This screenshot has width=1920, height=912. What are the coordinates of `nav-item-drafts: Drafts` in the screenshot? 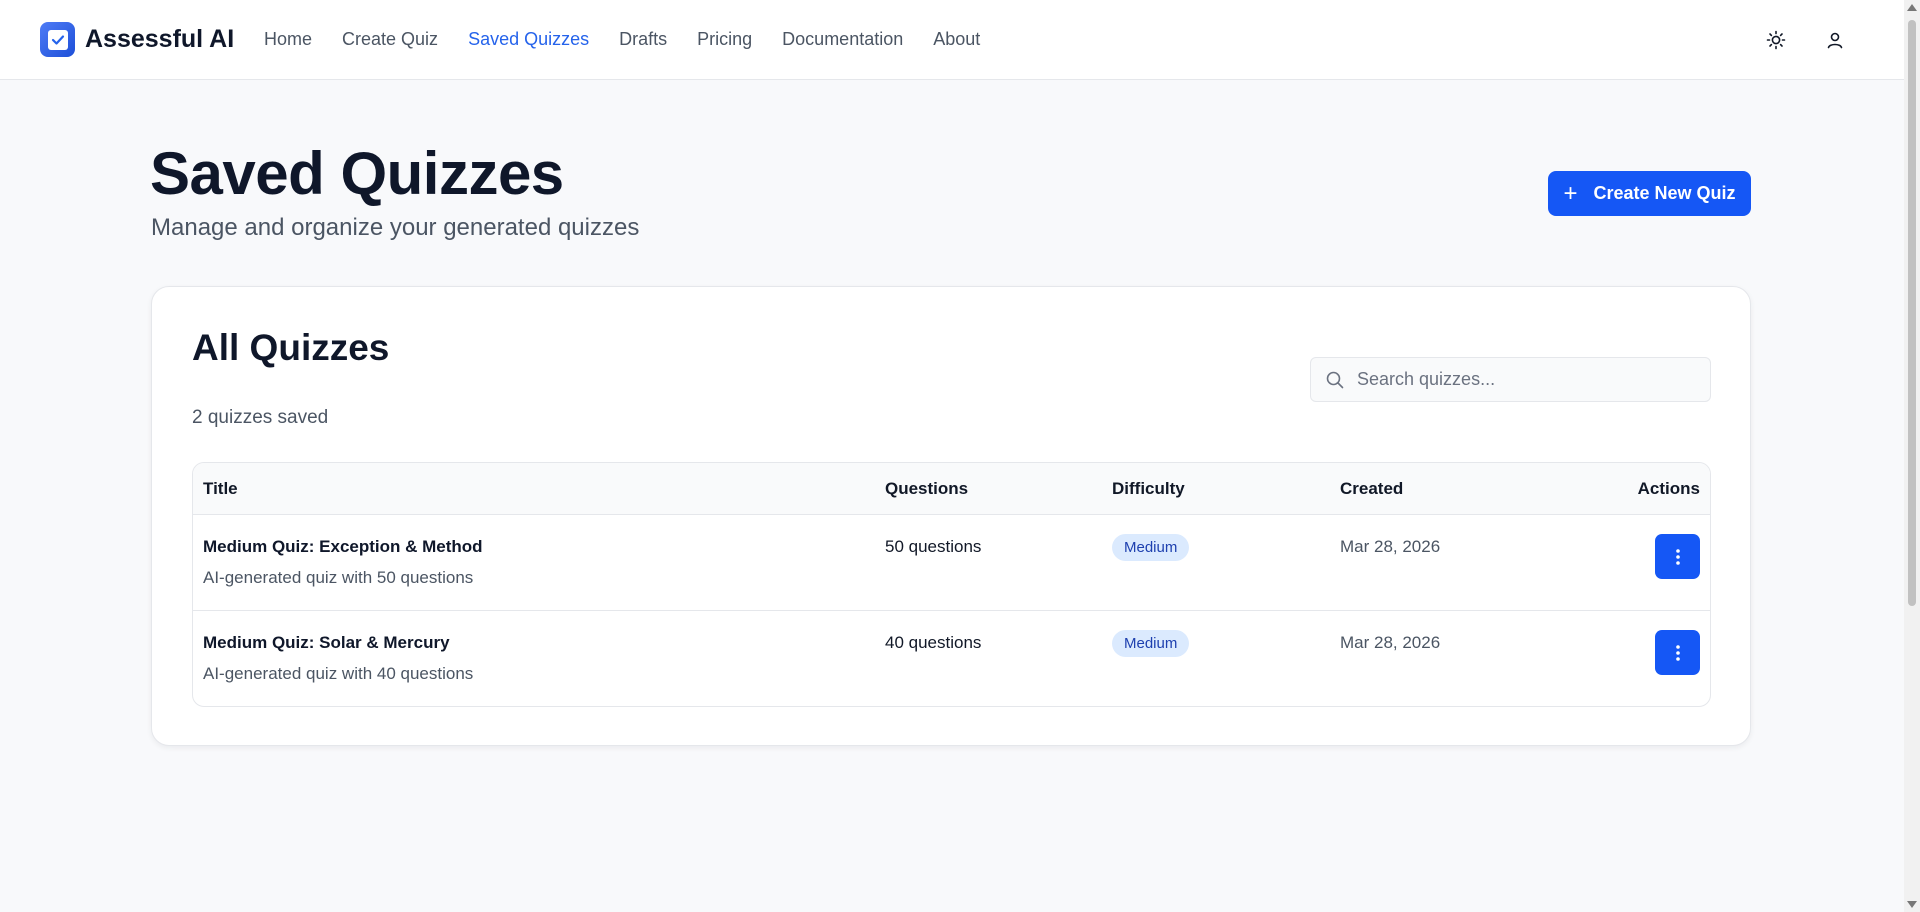 It's located at (643, 39).